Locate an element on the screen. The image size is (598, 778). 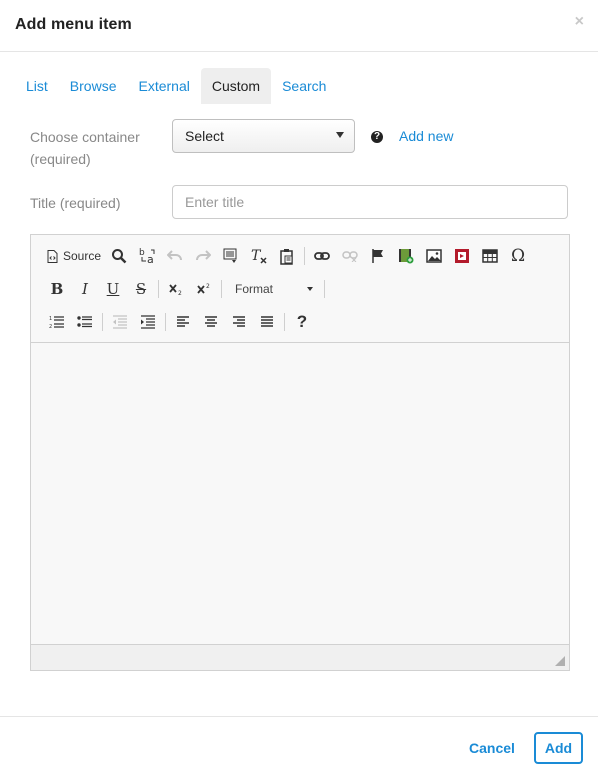
source-icon is located at coordinates (52, 256).